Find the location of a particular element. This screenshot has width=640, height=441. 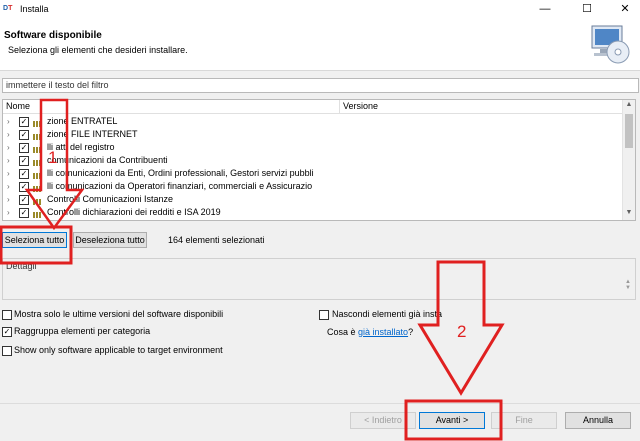

install-cd-icon is located at coordinates (610, 44).